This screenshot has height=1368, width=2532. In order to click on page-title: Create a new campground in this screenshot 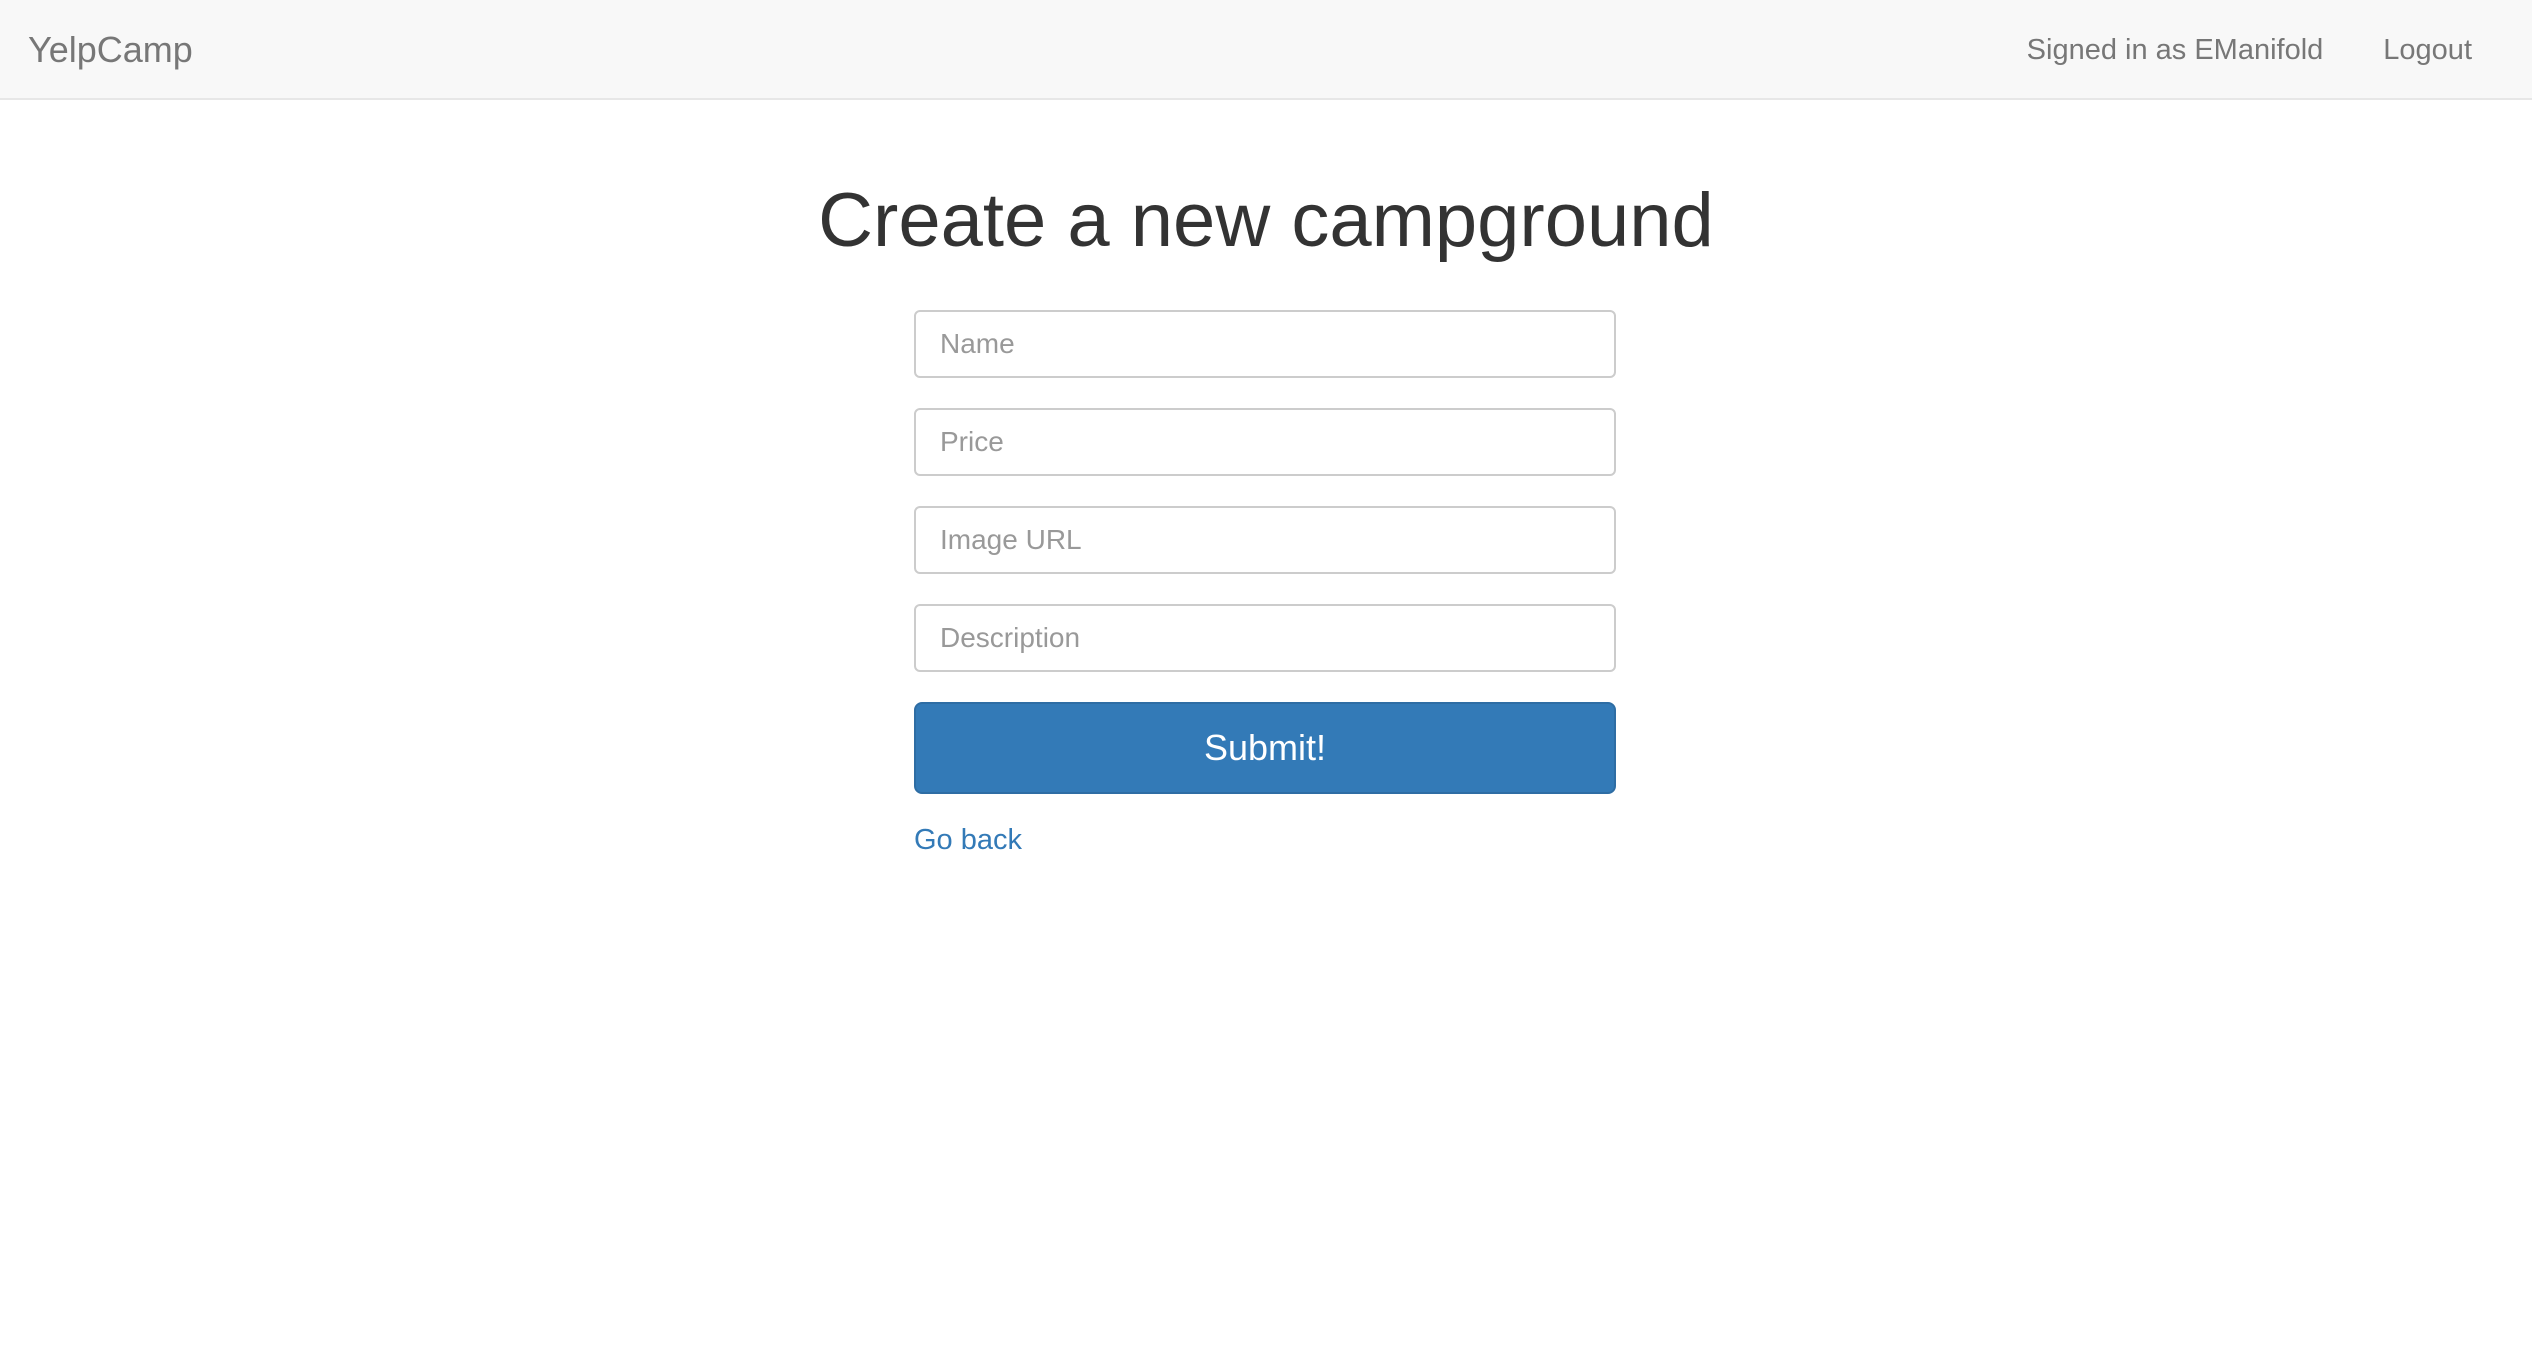, I will do `click(1266, 220)`.